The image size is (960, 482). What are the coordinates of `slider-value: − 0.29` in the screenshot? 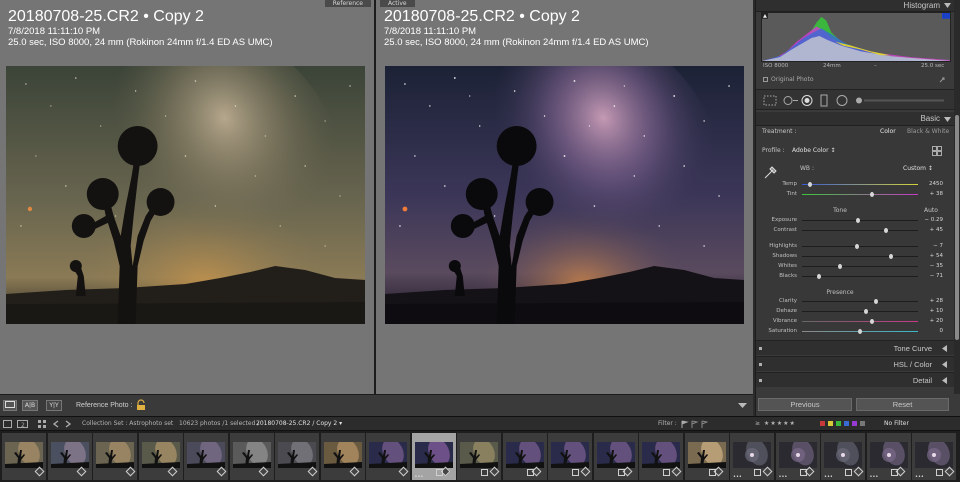 It's located at (933, 220).